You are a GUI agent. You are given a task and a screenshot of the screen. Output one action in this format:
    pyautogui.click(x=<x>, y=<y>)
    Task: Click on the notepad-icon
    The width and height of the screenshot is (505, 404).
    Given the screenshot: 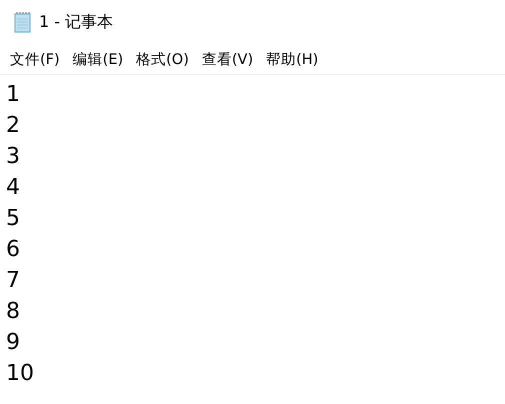 What is the action you would take?
    pyautogui.click(x=23, y=22)
    